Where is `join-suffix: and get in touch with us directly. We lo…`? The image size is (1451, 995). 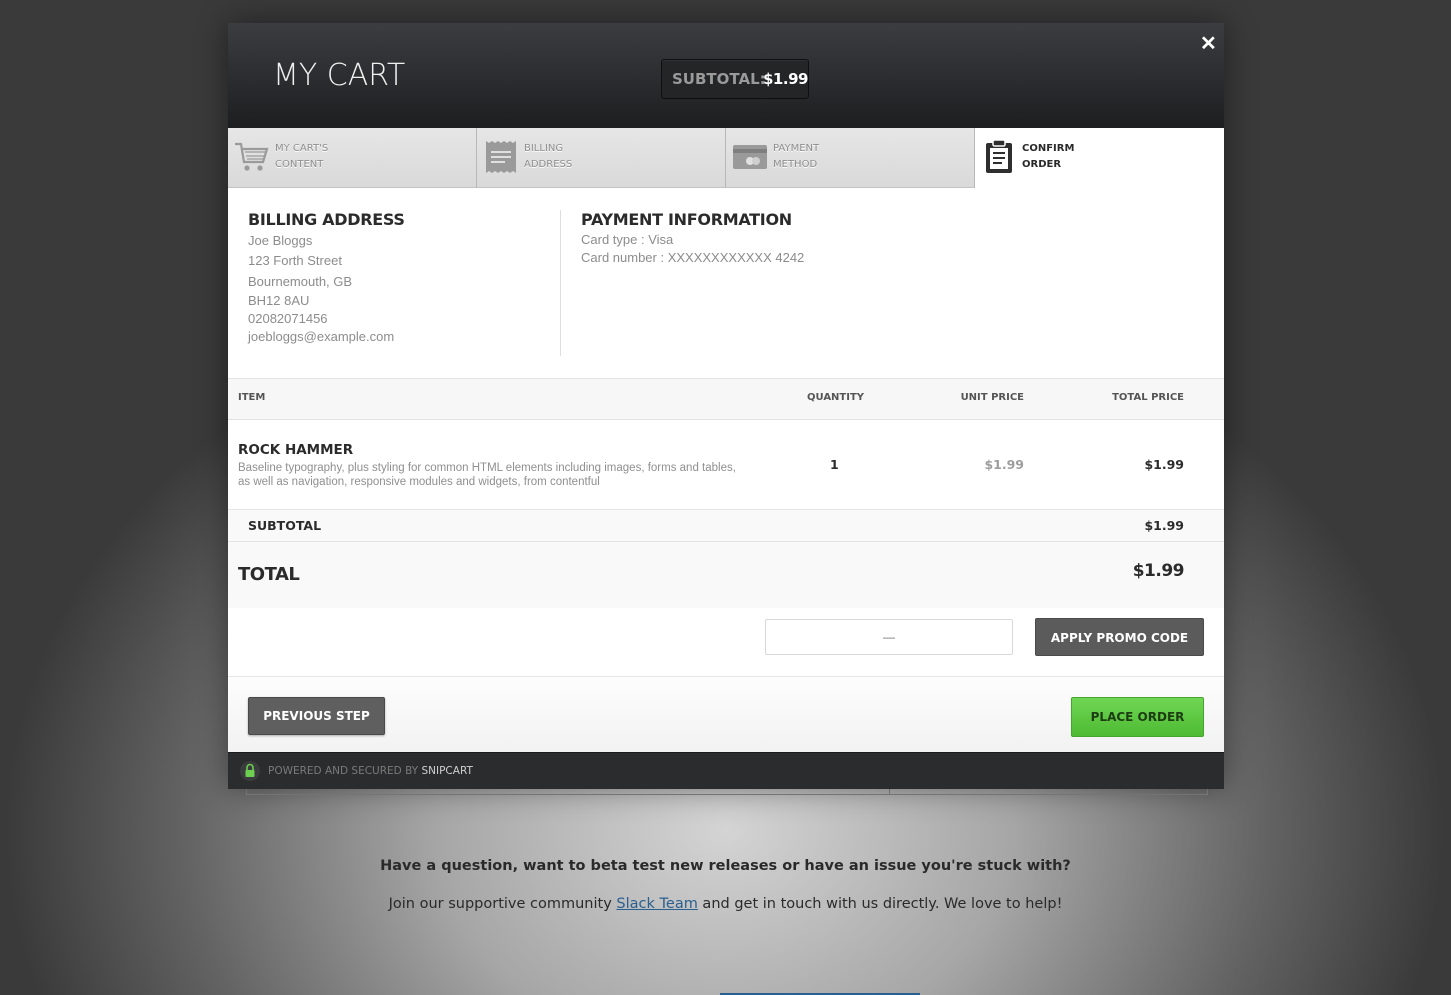 join-suffix: and get in touch with us directly. We lo… is located at coordinates (880, 904).